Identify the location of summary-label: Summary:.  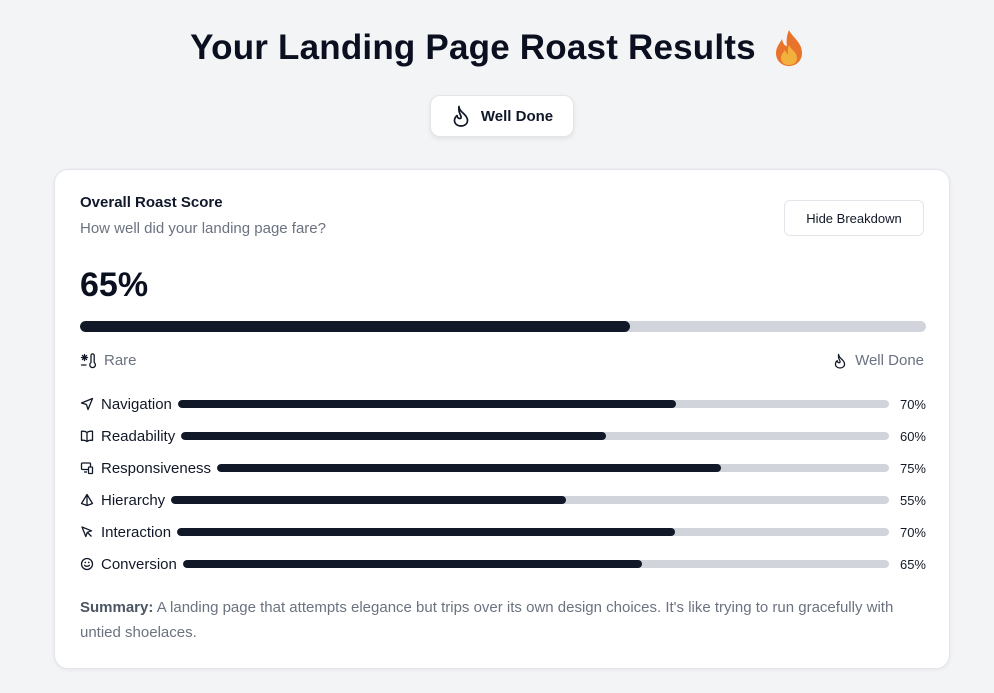
(117, 607).